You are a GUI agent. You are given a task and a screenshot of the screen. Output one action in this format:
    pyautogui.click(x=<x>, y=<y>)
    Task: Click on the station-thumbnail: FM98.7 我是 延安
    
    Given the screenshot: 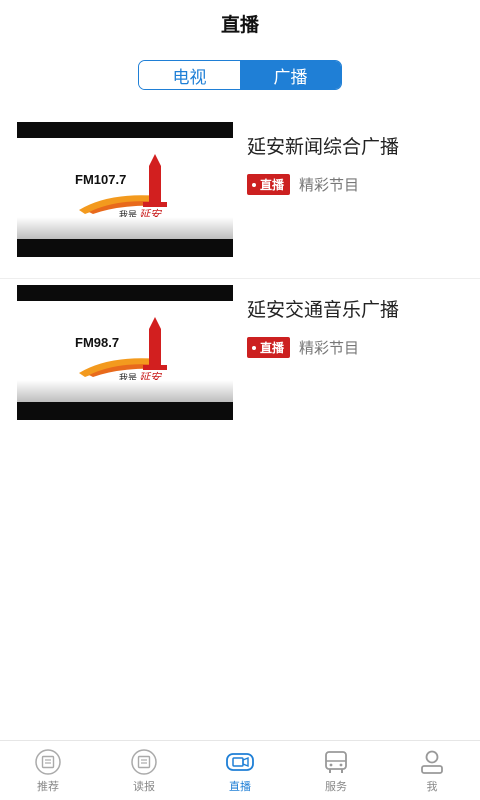 What is the action you would take?
    pyautogui.click(x=125, y=352)
    